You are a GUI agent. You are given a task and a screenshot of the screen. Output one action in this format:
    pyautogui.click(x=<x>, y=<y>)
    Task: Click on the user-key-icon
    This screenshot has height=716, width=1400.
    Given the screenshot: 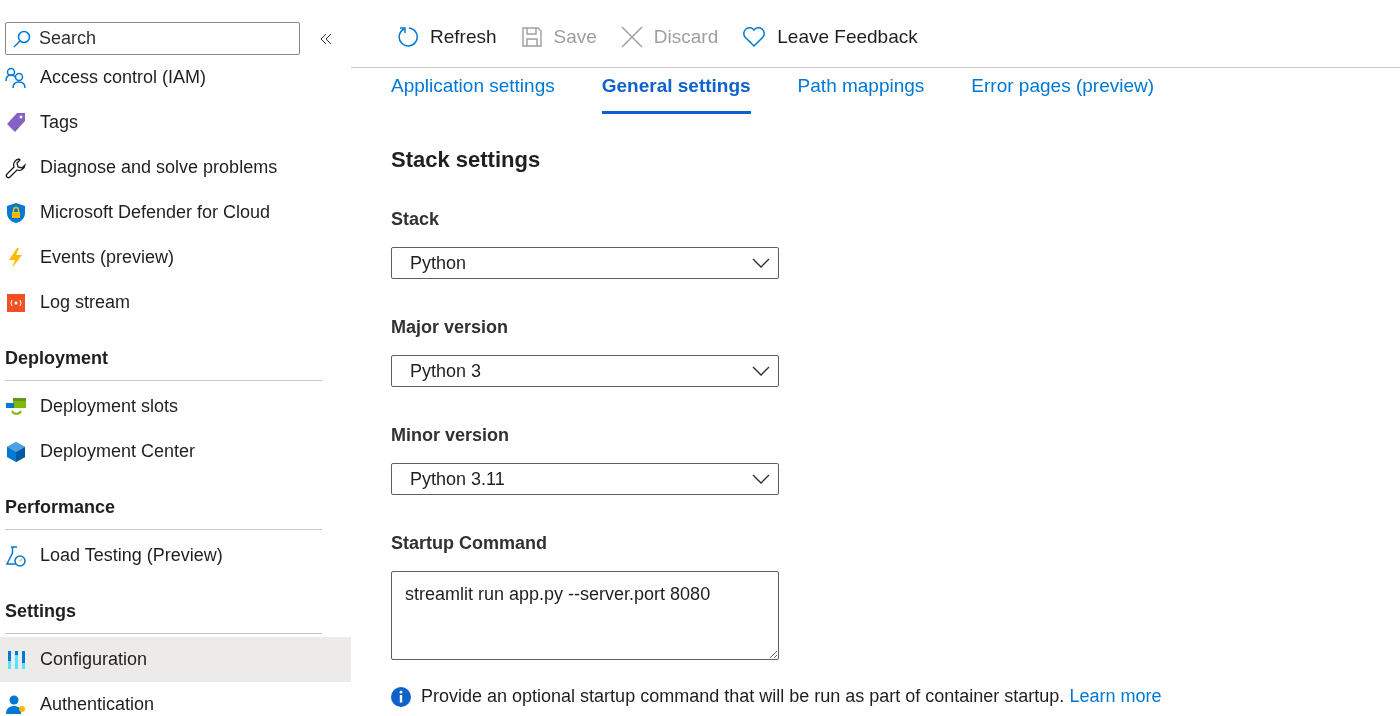 What is the action you would take?
    pyautogui.click(x=16, y=704)
    